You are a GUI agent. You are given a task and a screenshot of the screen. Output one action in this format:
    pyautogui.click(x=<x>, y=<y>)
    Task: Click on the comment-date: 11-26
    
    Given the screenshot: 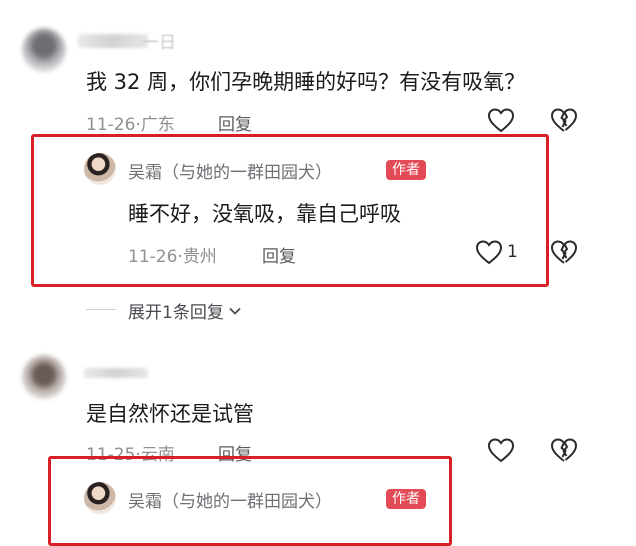 What is the action you would take?
    pyautogui.click(x=111, y=125)
    